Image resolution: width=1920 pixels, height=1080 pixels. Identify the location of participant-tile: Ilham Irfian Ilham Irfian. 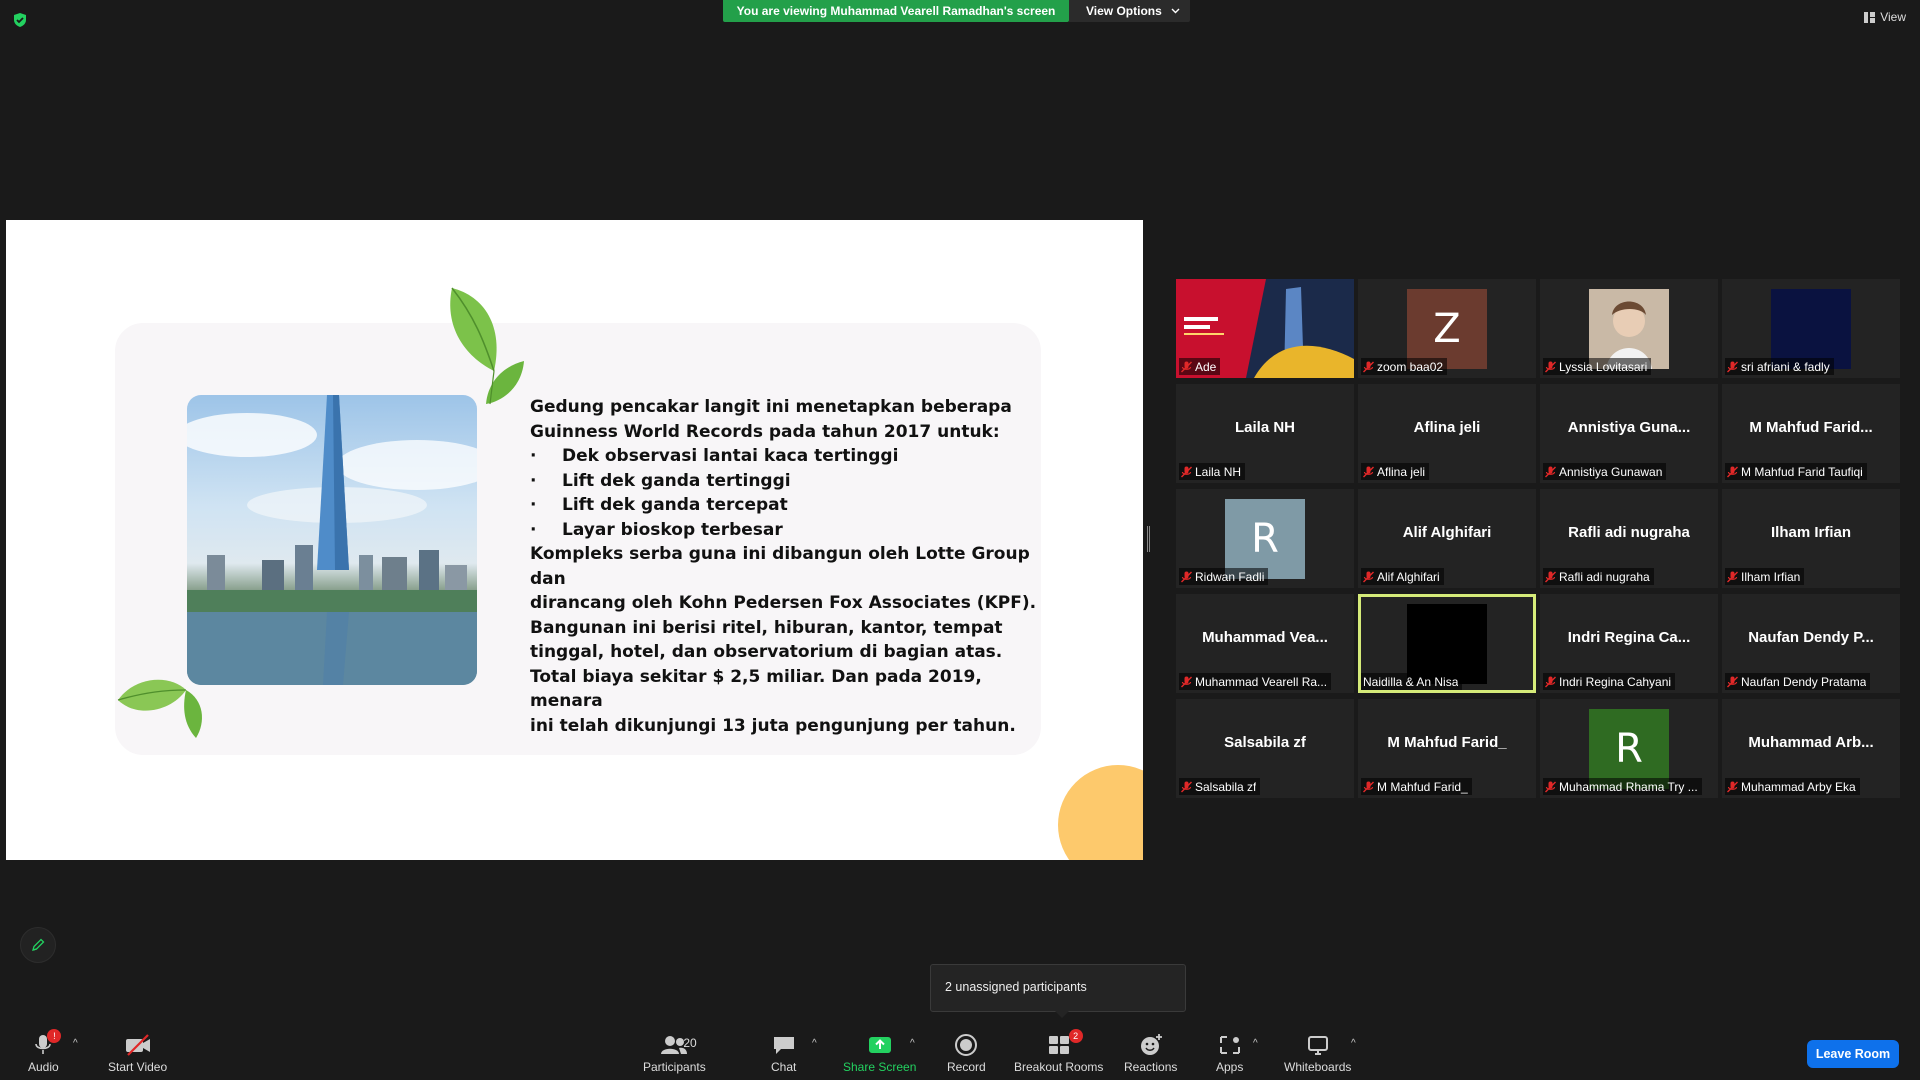
(1811, 538).